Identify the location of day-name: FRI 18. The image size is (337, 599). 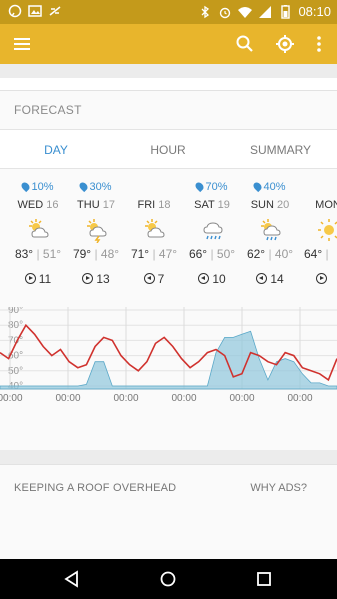
(154, 205).